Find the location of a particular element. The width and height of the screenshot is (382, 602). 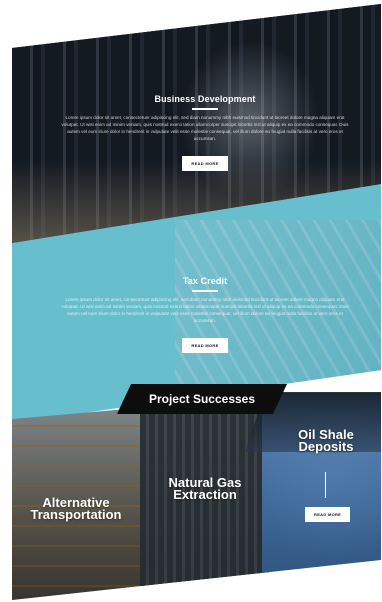

tax-credit-title: Tax Credit is located at coordinates (205, 281).